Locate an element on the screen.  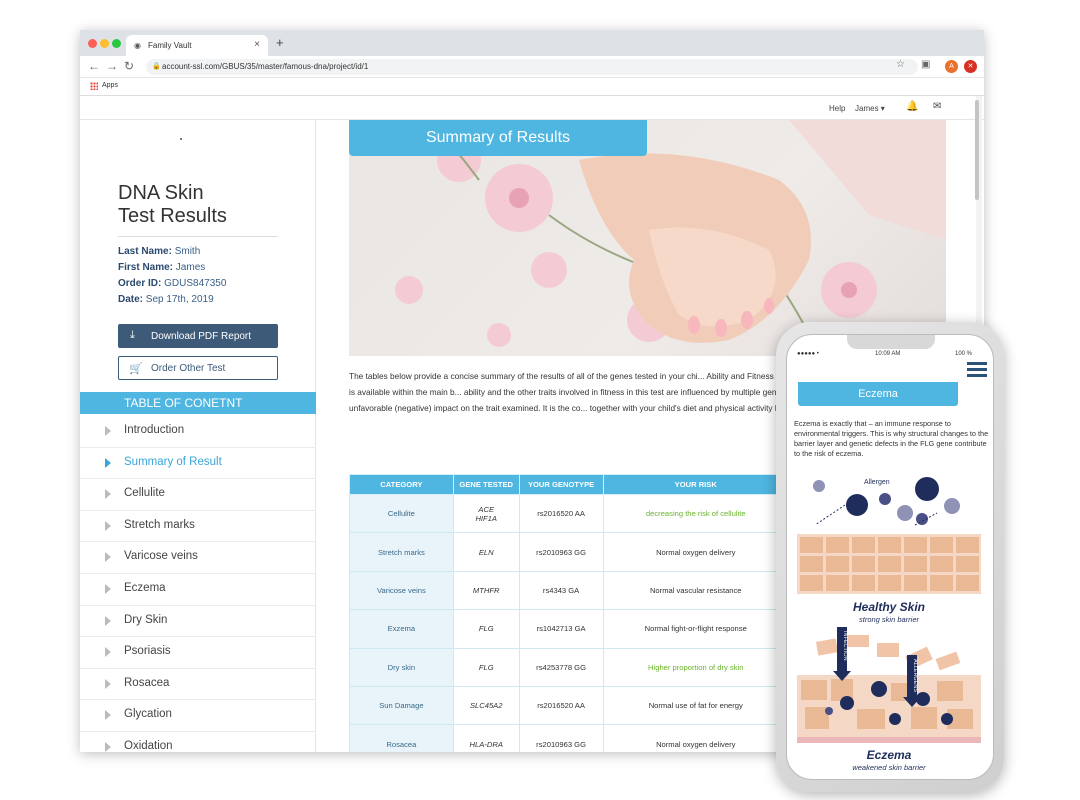
browser-tab: ◉ Family Vault × is located at coordinates (197, 45).